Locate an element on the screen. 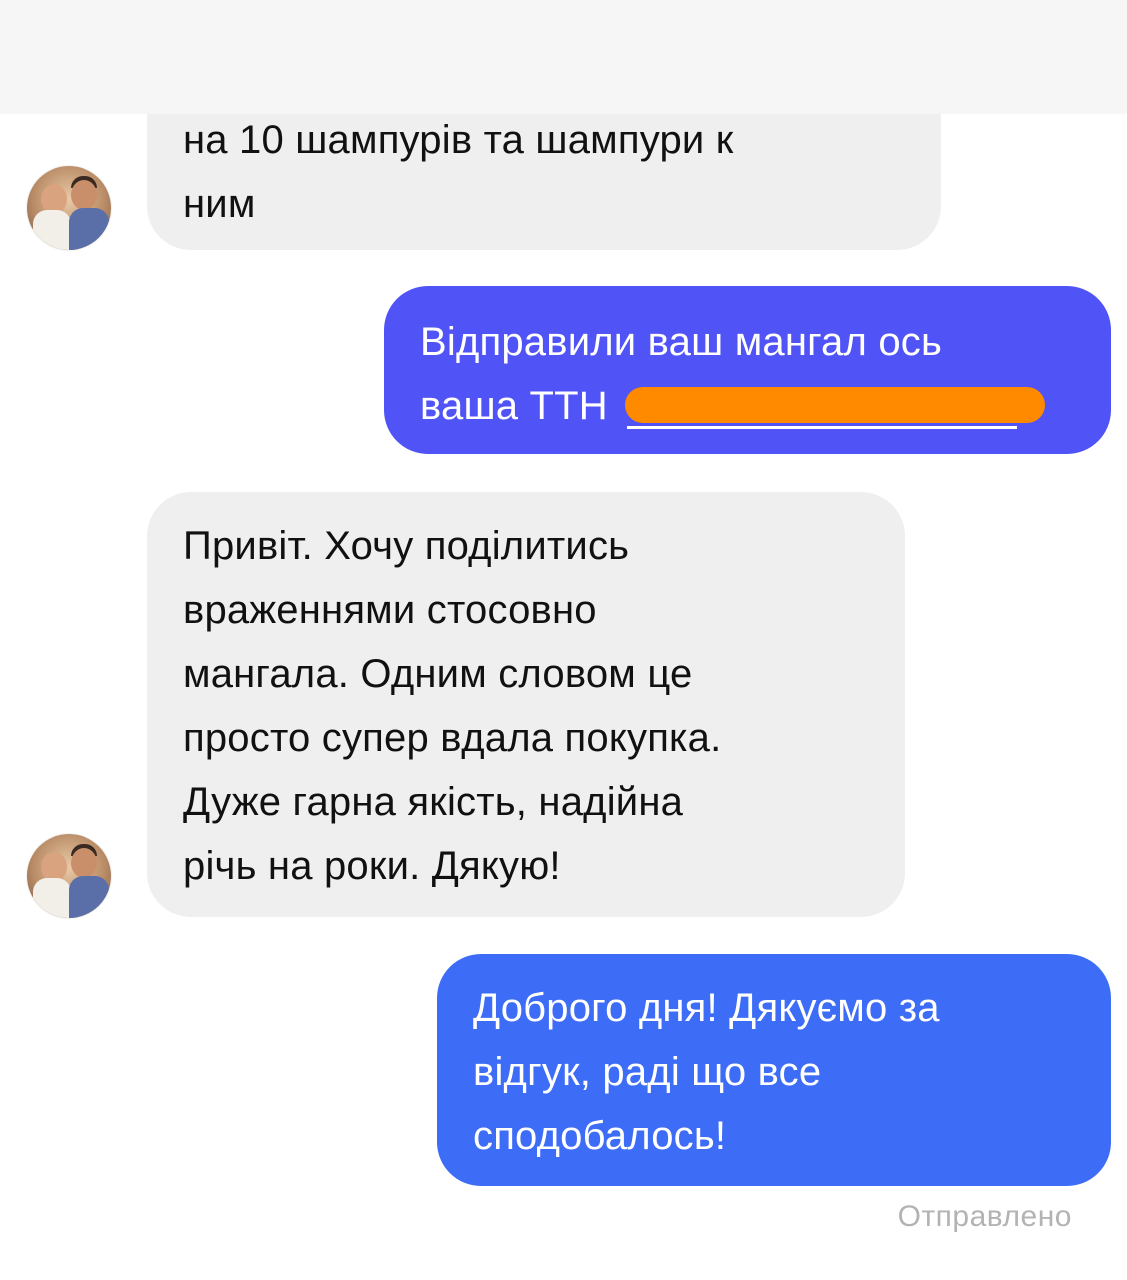 The height and width of the screenshot is (1280, 1127). top-bar is located at coordinates (563, 57).